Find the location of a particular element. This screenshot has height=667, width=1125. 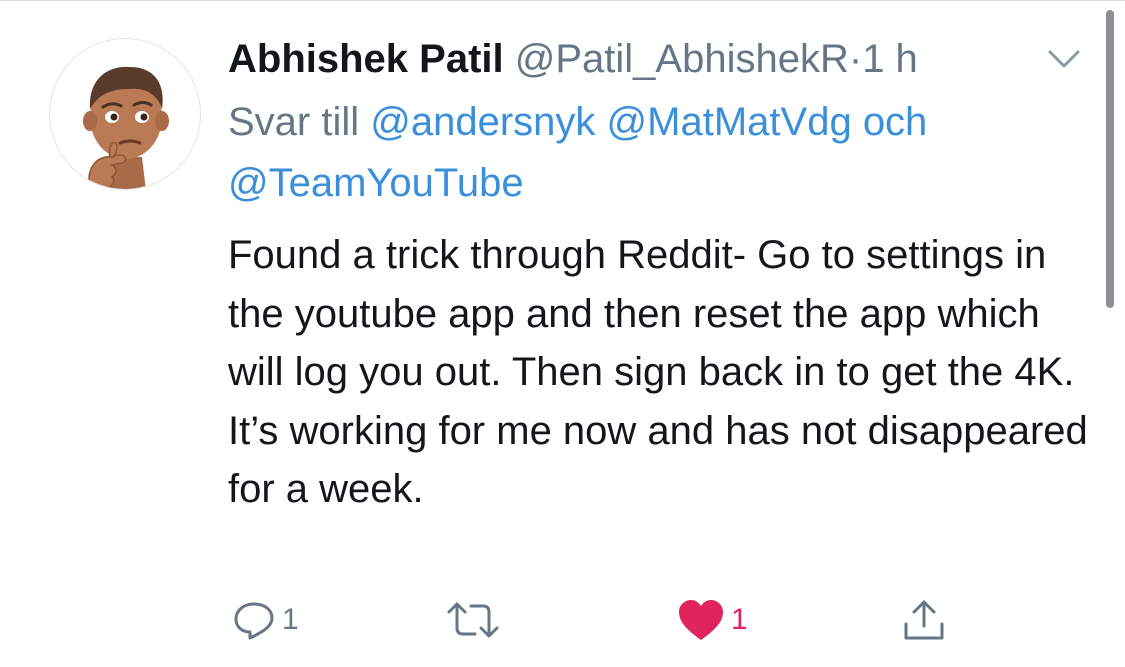

mention-link: @TeamYouTube is located at coordinates (376, 183).